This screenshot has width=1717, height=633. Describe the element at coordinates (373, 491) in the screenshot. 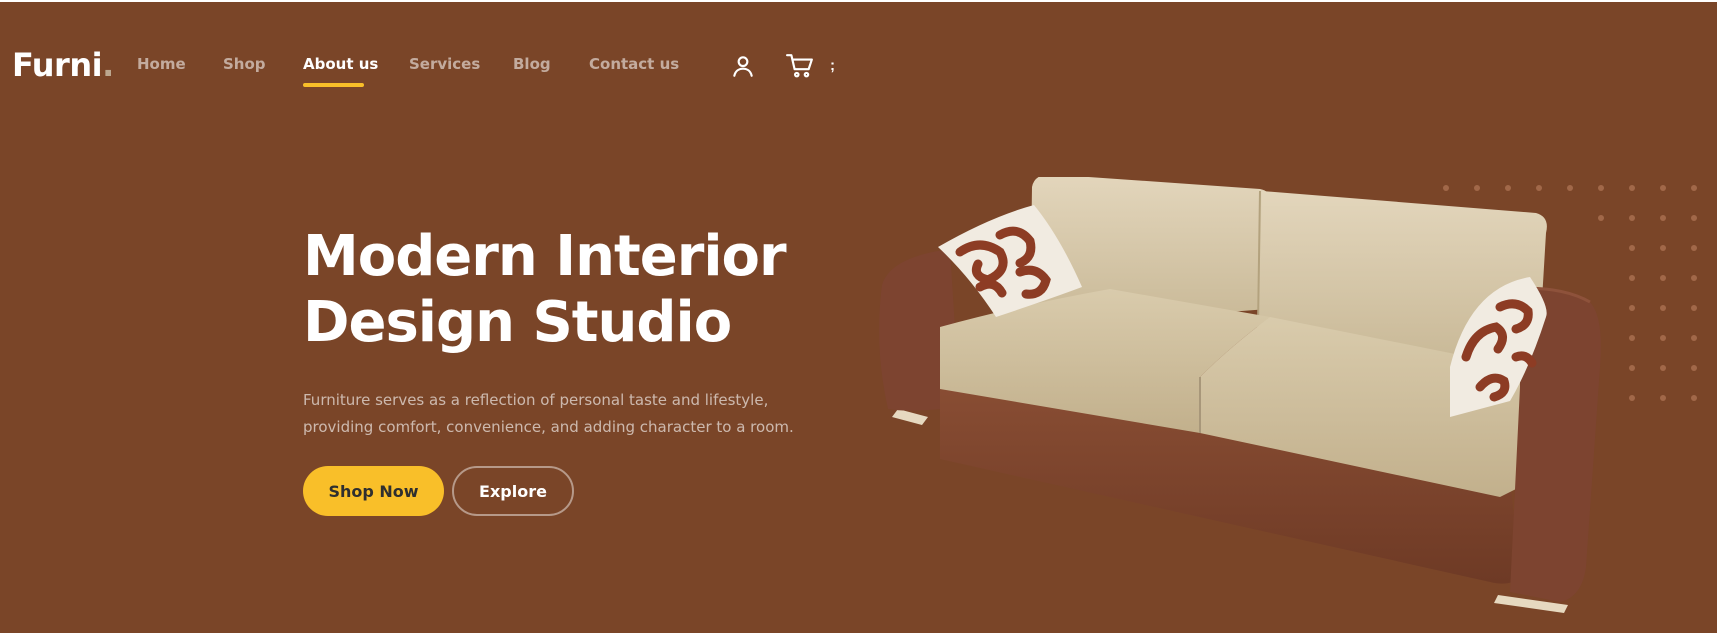

I see `shop-now-button: Shop Now` at that location.